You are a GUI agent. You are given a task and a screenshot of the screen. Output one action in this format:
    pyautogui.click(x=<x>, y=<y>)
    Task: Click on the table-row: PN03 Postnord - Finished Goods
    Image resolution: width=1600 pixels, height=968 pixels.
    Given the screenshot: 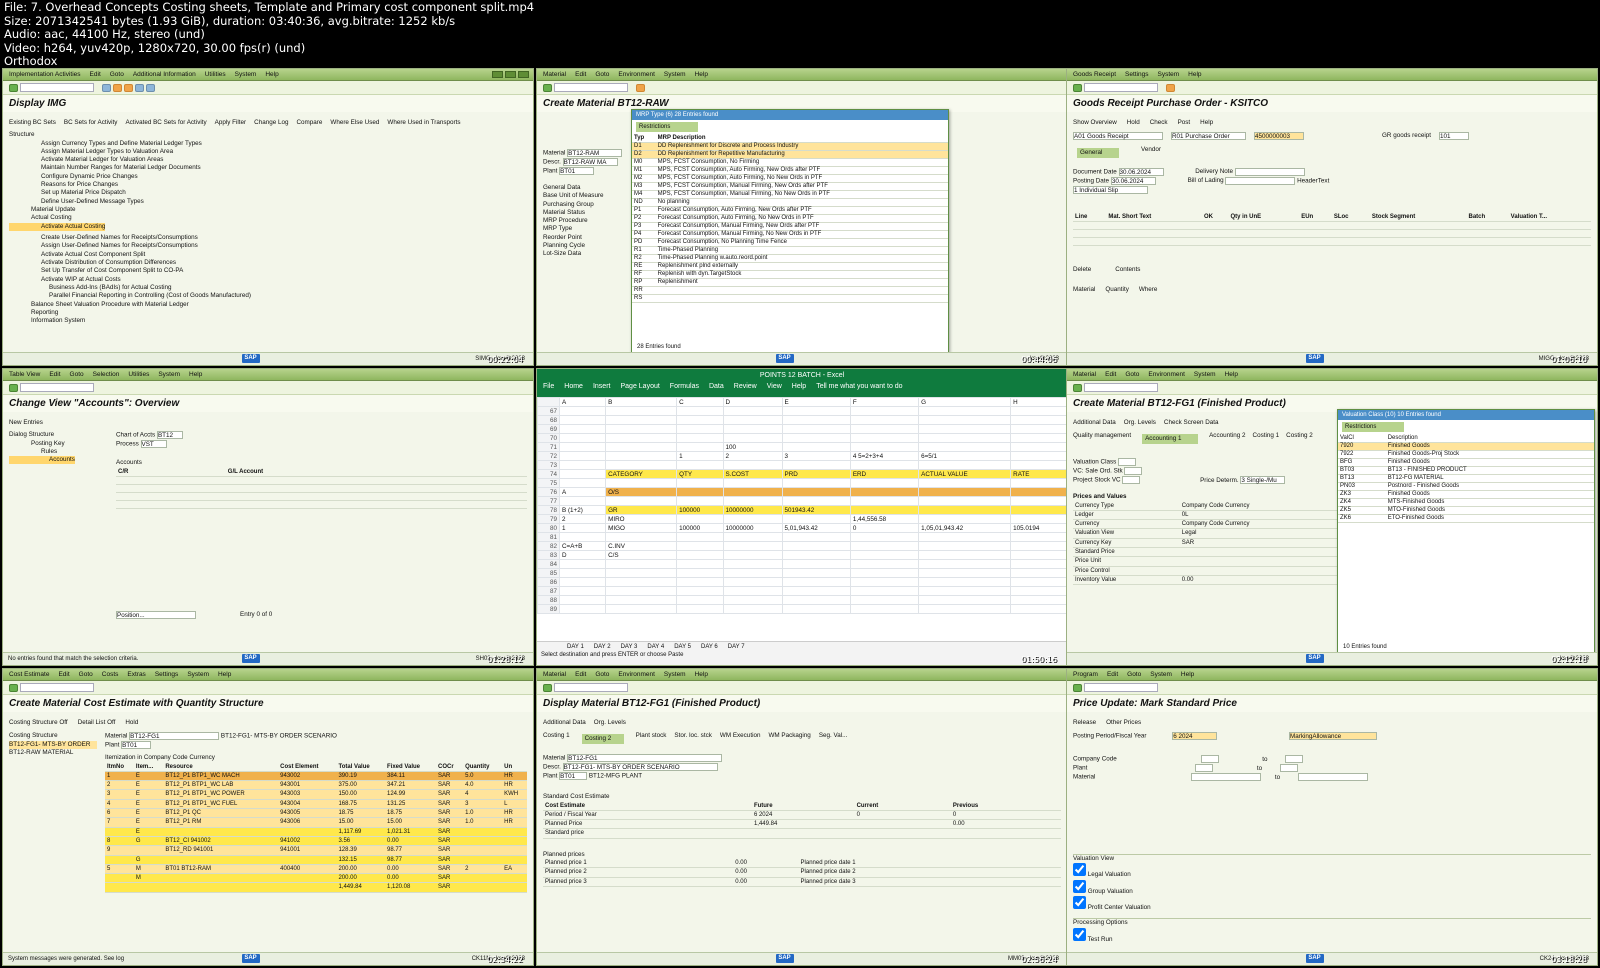 What is the action you would take?
    pyautogui.click(x=1466, y=486)
    